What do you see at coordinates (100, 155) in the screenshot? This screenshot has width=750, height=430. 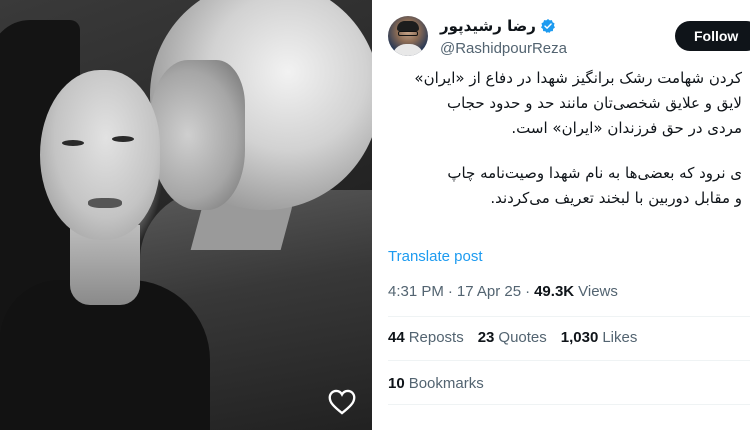 I see `photo-woman-face` at bounding box center [100, 155].